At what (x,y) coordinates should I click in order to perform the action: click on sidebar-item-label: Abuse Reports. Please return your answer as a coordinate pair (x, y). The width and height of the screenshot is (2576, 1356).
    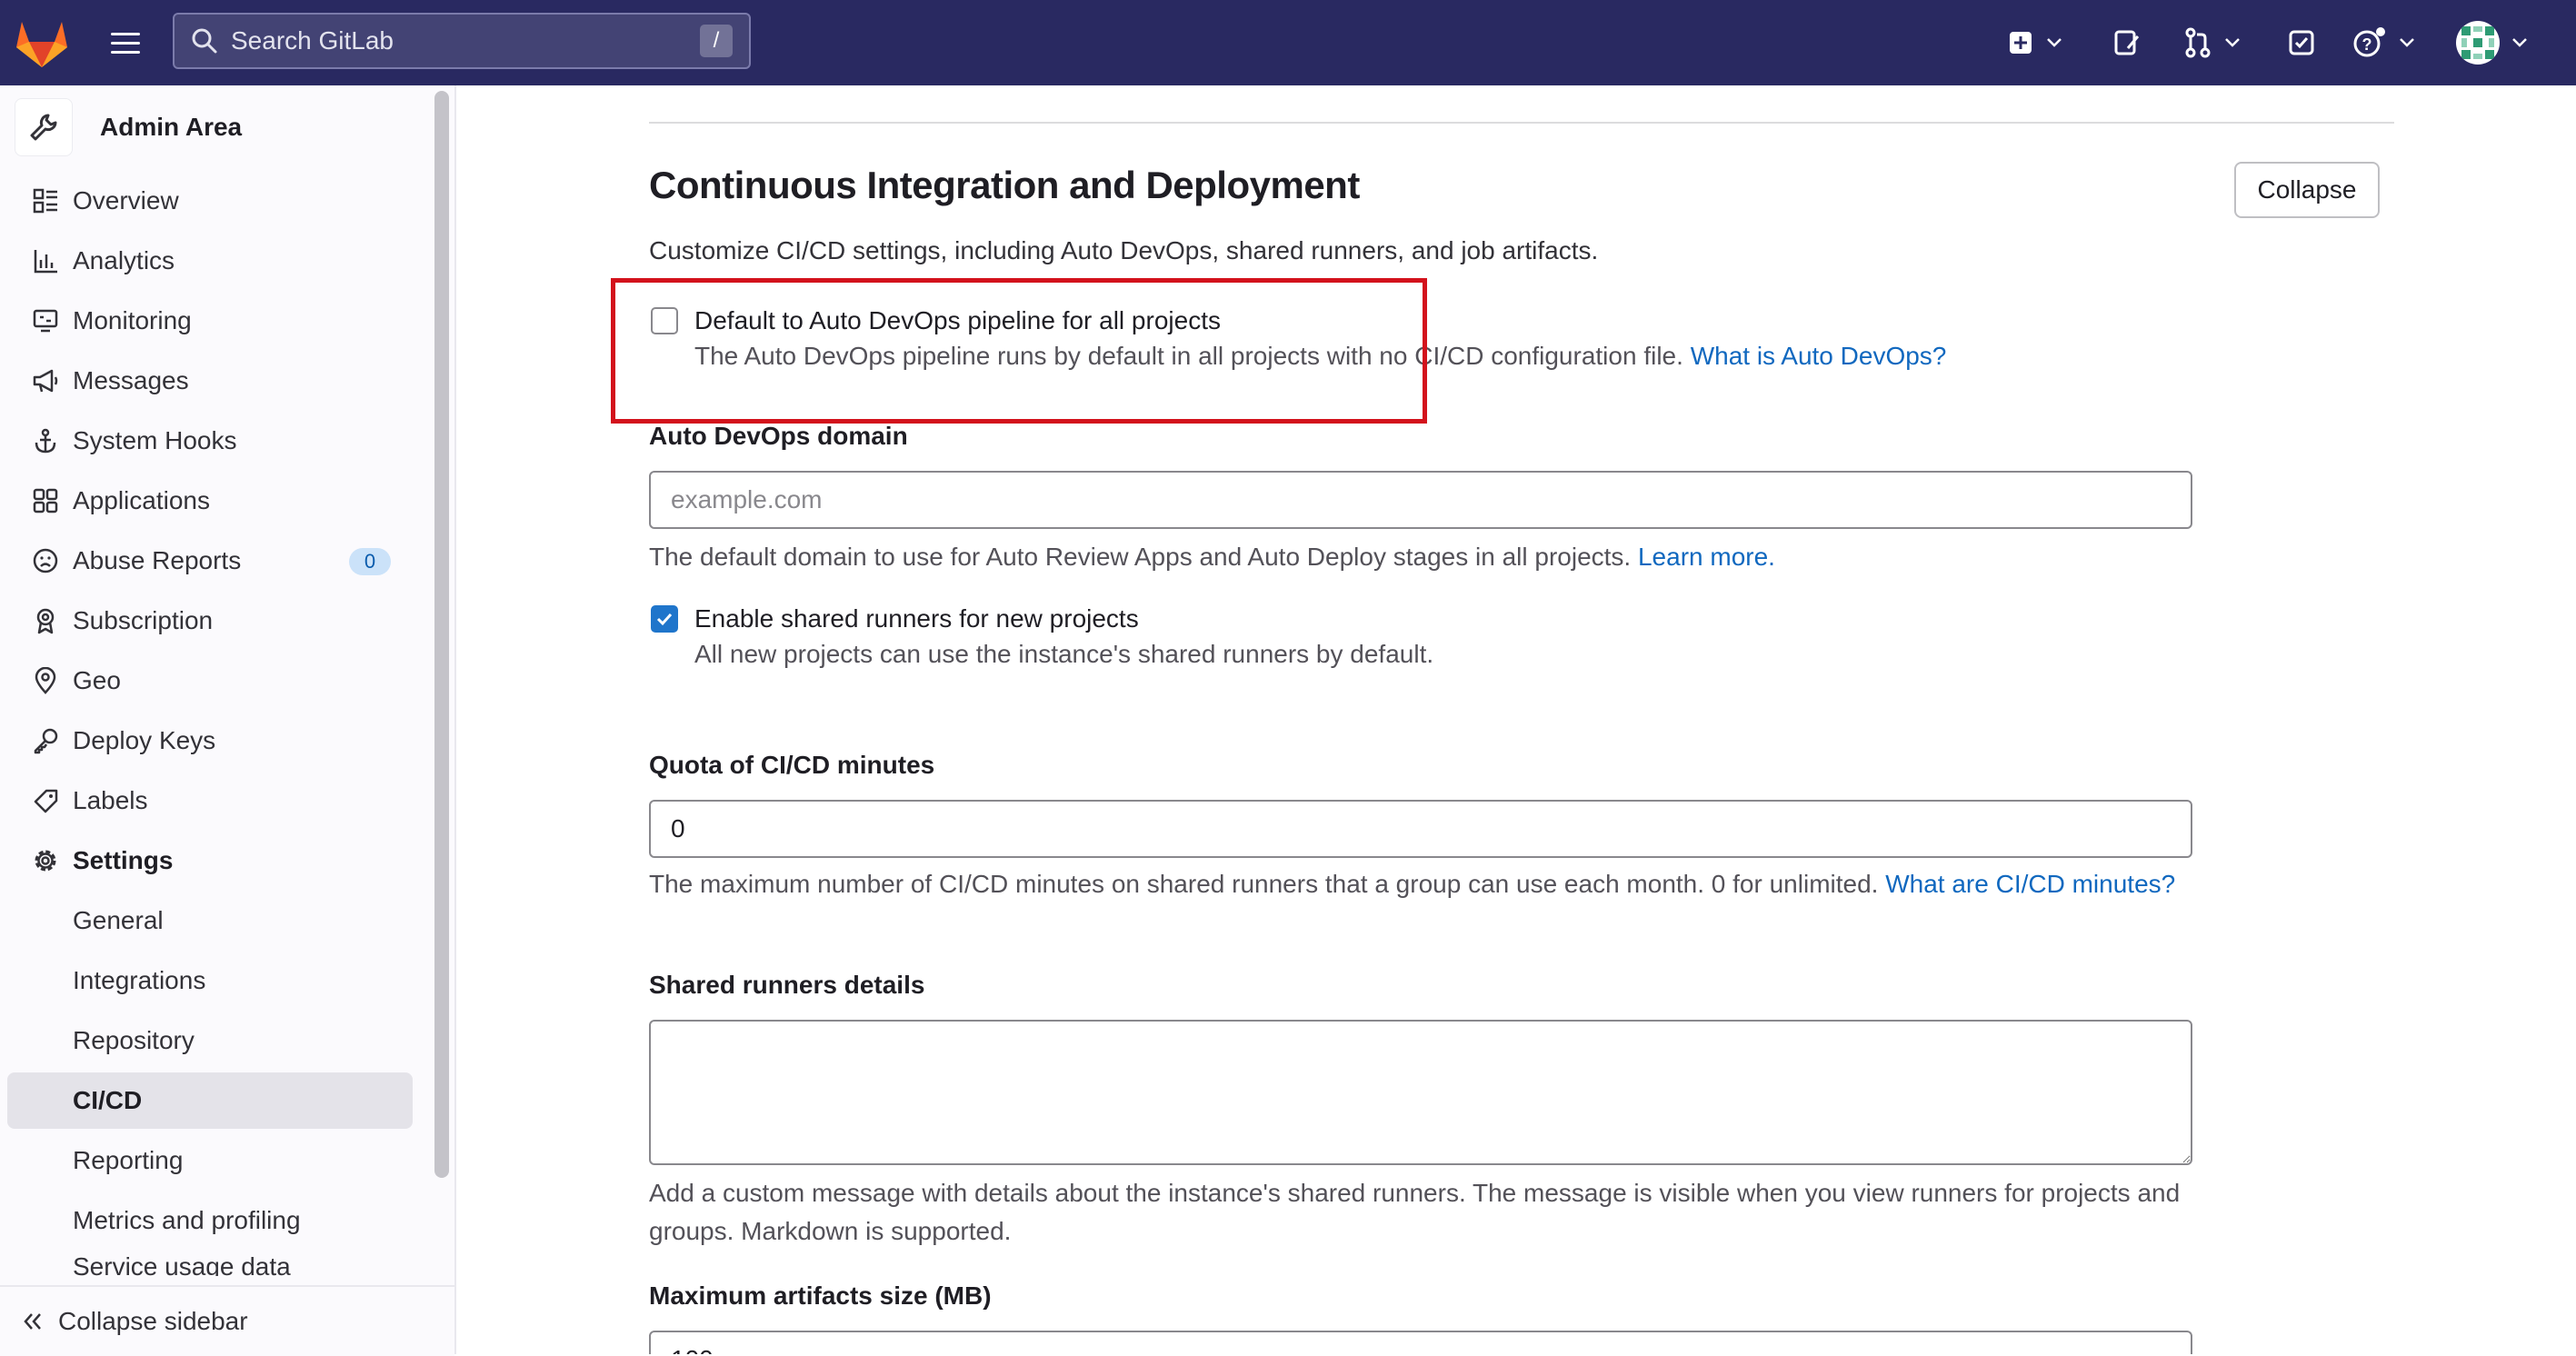
    Looking at the image, I should click on (157, 560).